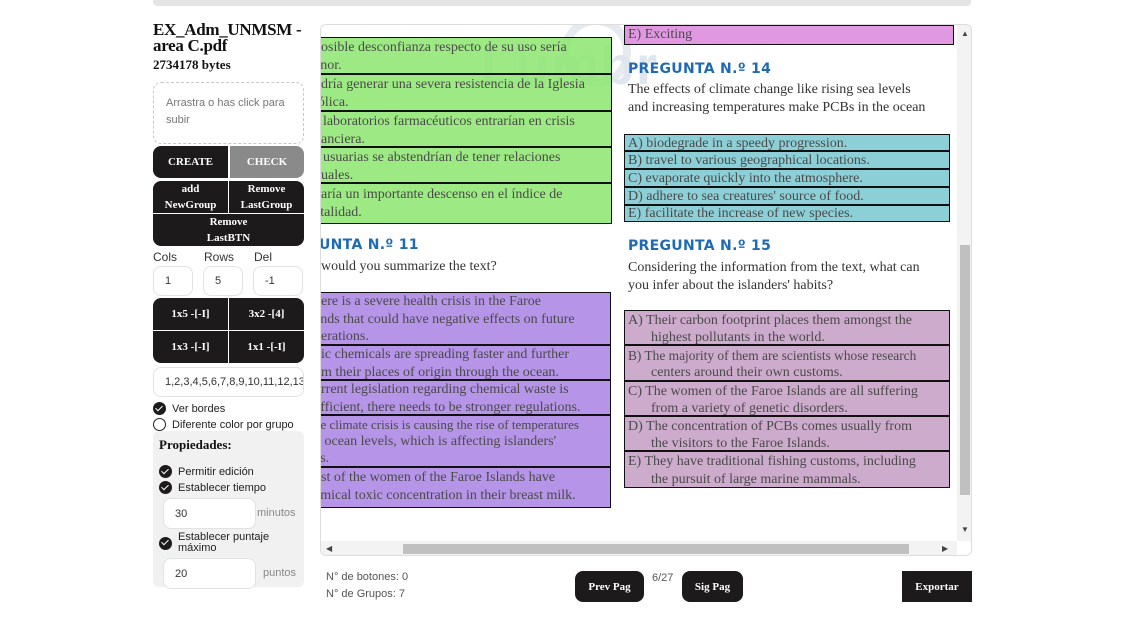 This screenshot has height=626, width=1124. What do you see at coordinates (190, 197) in the screenshot?
I see `add-group-button: add NewGroup` at bounding box center [190, 197].